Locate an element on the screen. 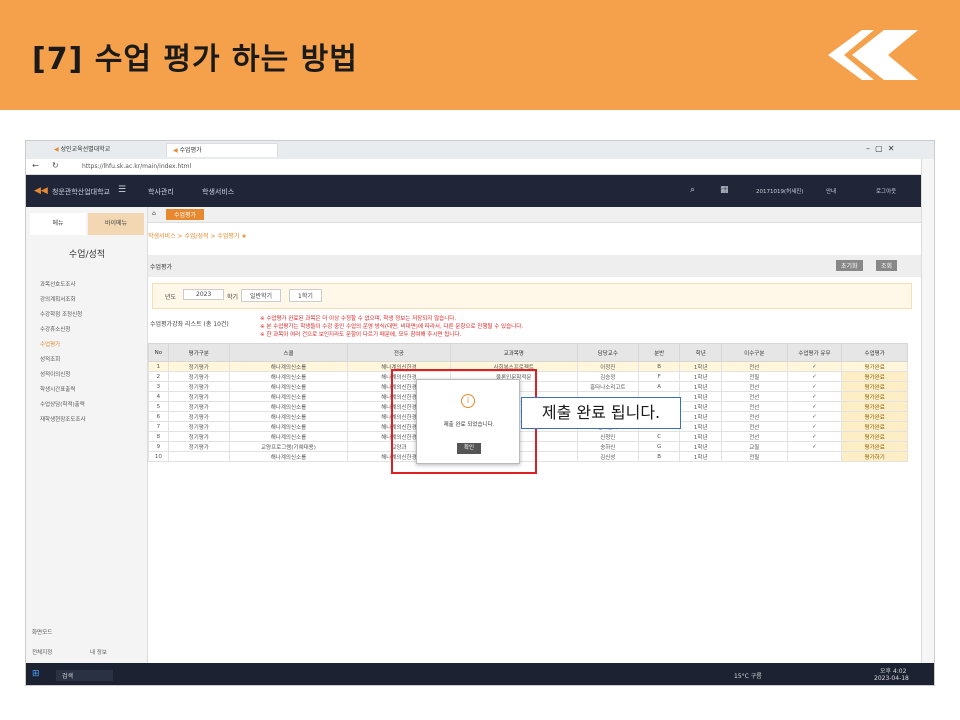 The height and width of the screenshot is (720, 960). dialog-message: 제출 완료 되었습니다. is located at coordinates (469, 425).